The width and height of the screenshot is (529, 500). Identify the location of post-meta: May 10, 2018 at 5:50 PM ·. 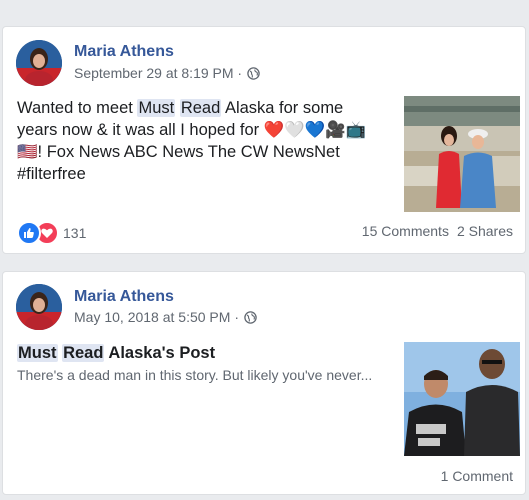
(165, 317).